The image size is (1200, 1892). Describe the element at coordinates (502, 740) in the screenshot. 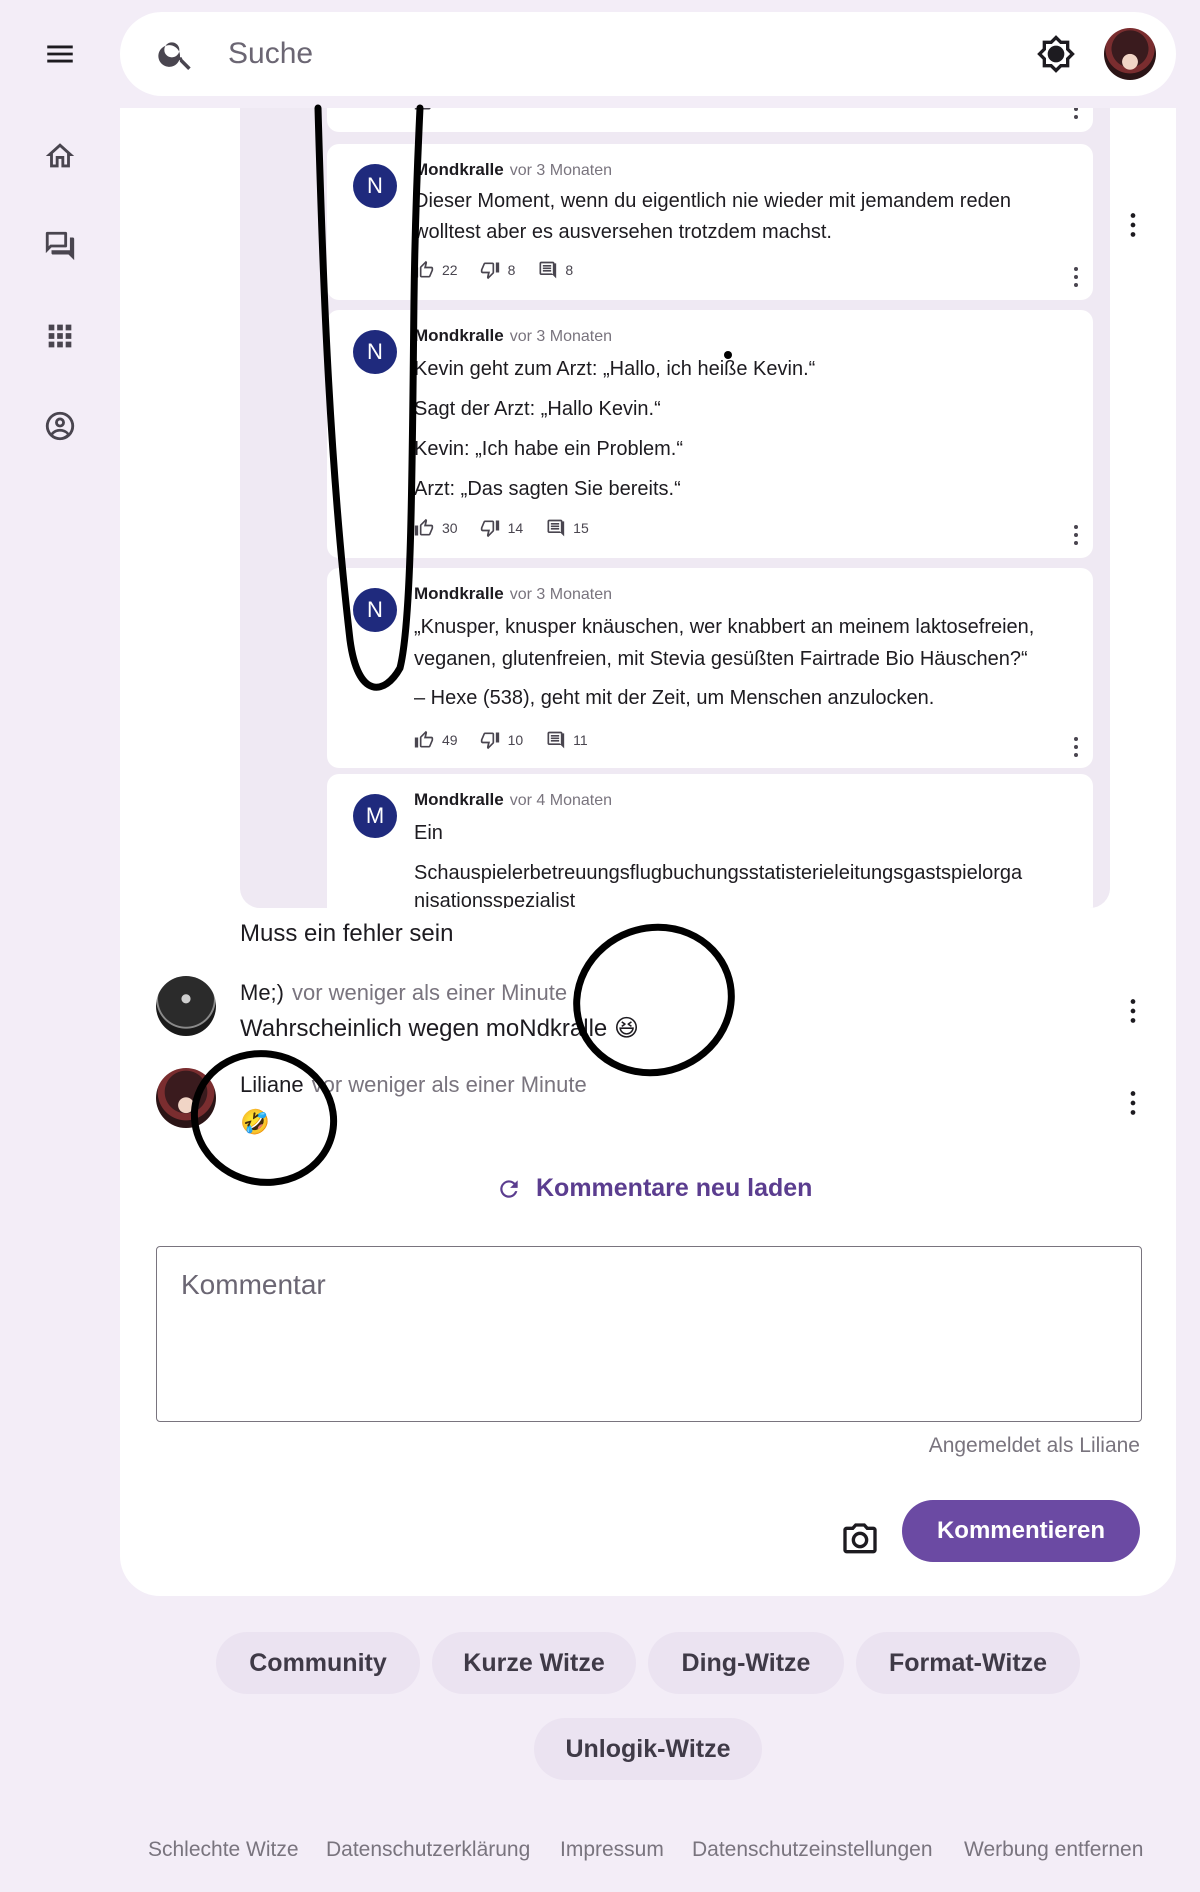

I see `dislike-button: 10` at that location.